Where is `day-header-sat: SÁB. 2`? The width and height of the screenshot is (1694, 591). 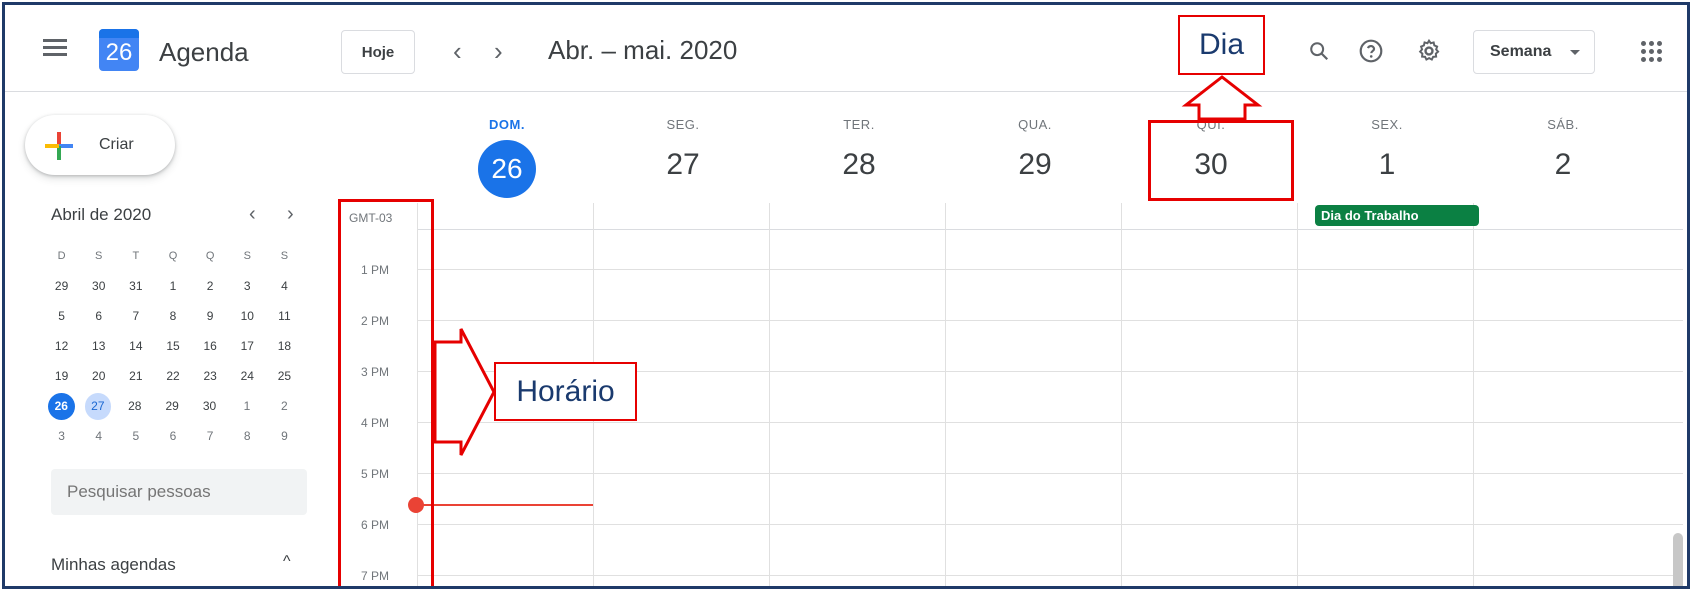 day-header-sat: SÁB. 2 is located at coordinates (1563, 149).